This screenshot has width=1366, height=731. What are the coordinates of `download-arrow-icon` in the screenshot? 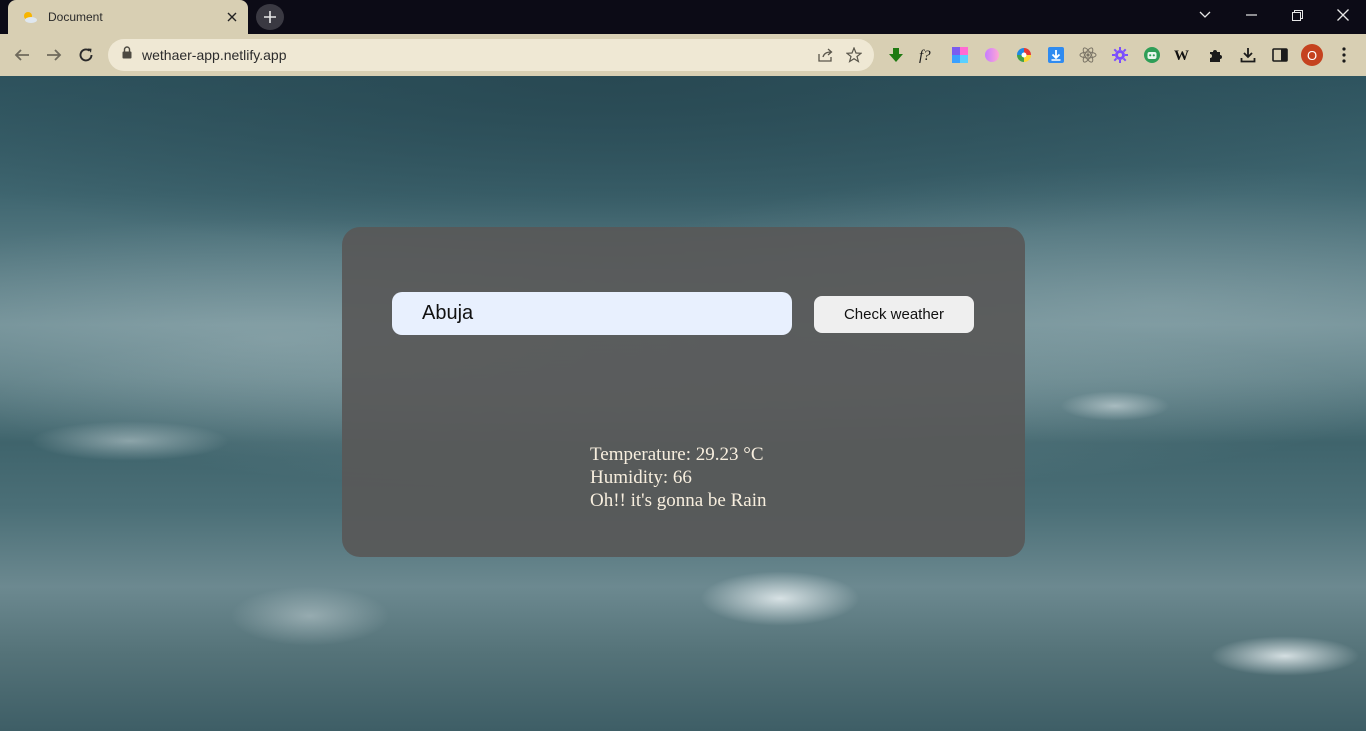 It's located at (896, 55).